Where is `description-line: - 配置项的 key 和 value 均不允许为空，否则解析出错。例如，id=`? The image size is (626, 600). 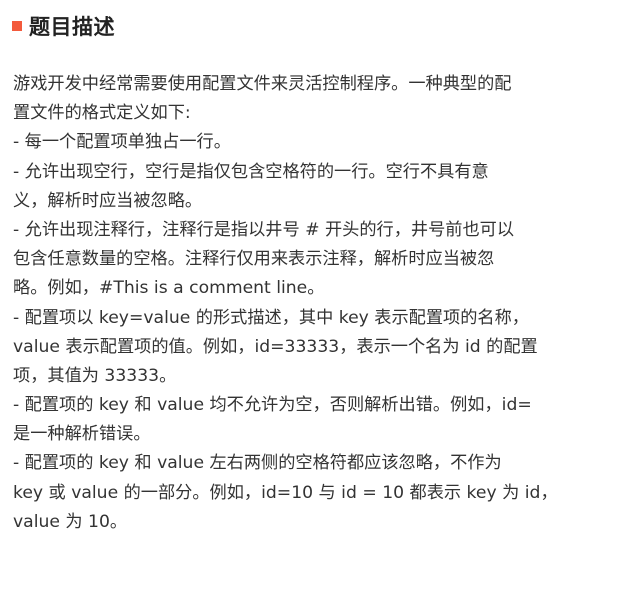
description-line: - 配置项的 key 和 value 均不允许为空，否则解析出错。例如，id= is located at coordinates (272, 405).